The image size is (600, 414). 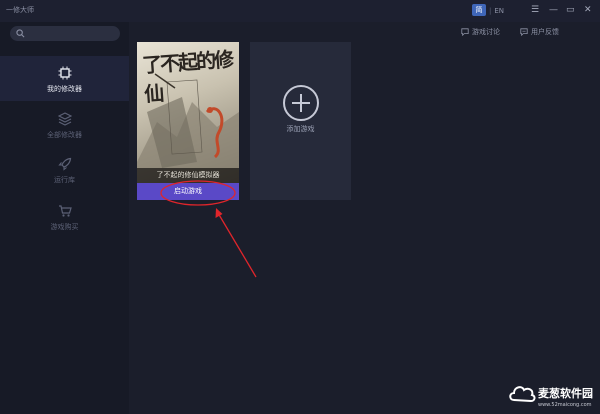 I want to click on game-poster: 了不起的修仙 了不起的修仙模拟器, so click(x=188, y=112).